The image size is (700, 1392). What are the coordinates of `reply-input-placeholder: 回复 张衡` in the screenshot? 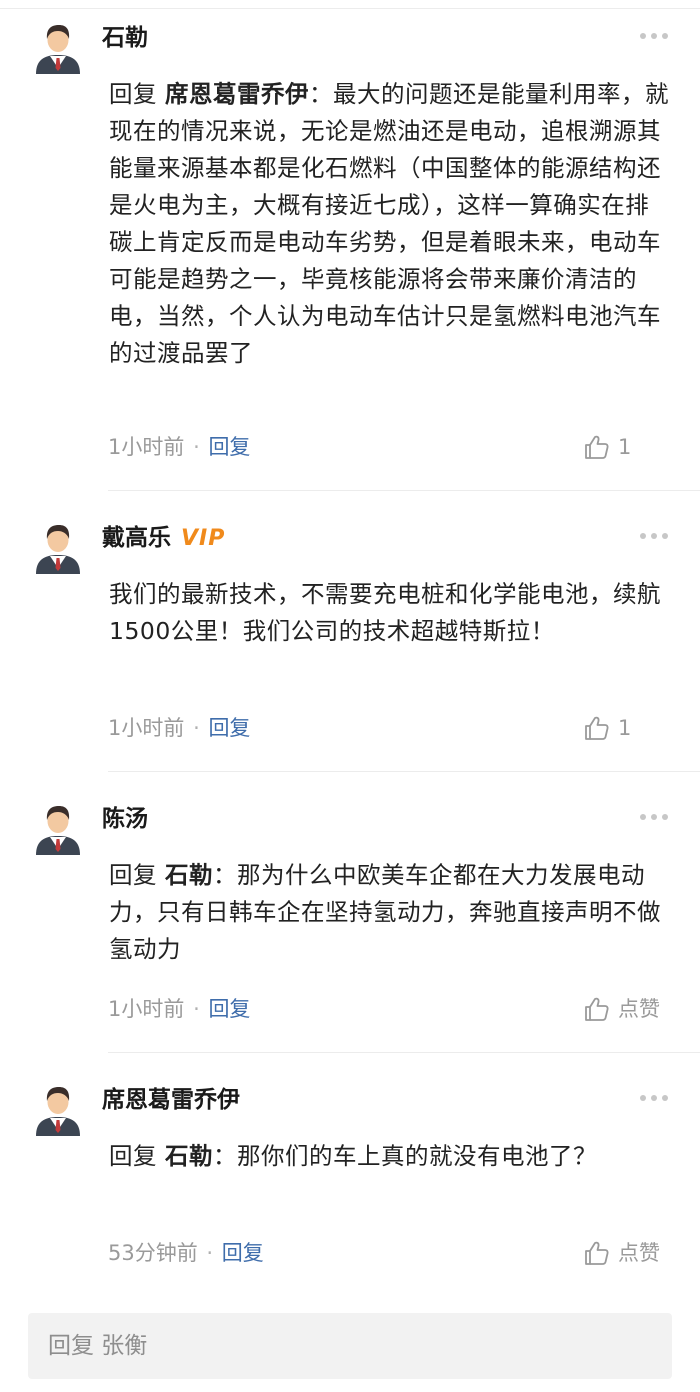 It's located at (98, 1346).